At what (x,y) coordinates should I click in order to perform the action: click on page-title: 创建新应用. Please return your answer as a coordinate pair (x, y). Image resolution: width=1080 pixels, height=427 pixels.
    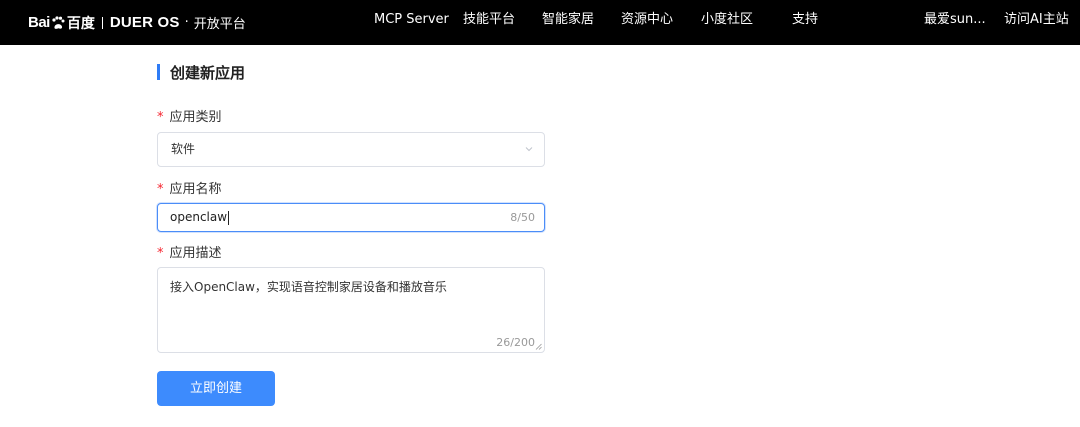
    Looking at the image, I should click on (201, 72).